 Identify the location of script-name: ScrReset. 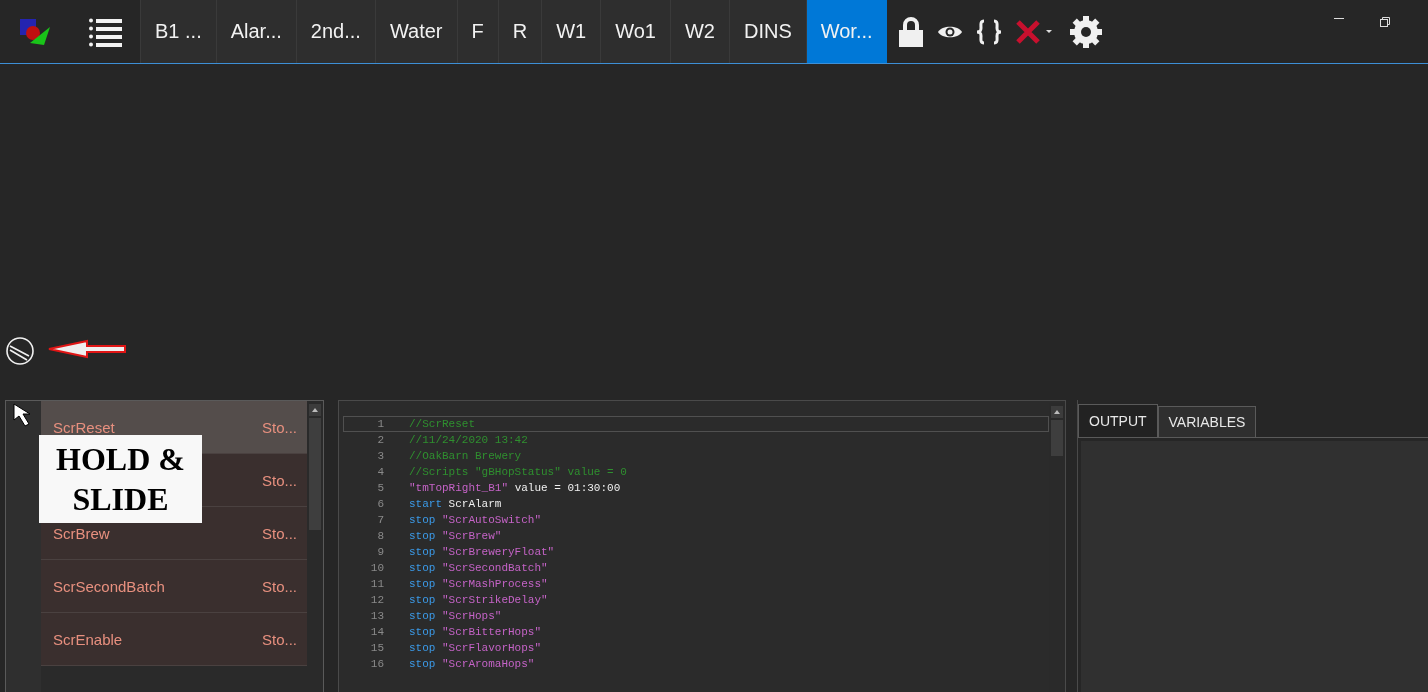
(84, 427).